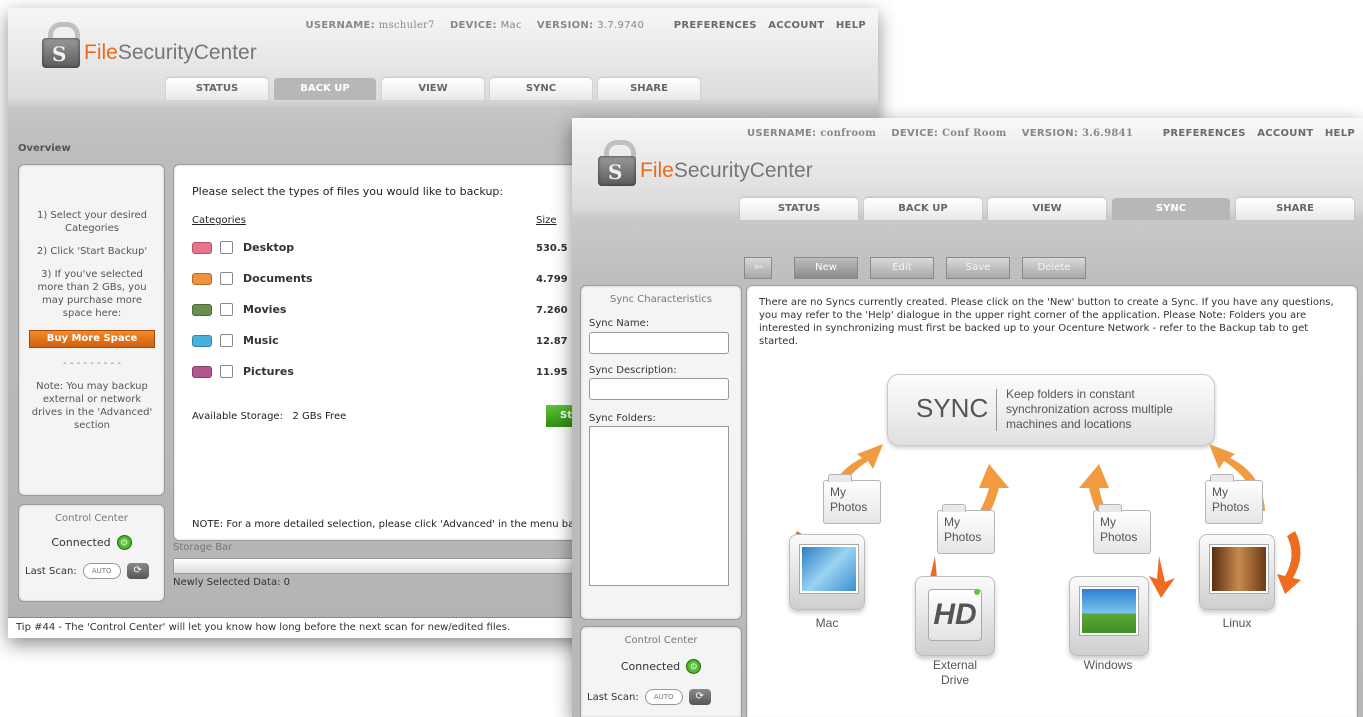 The height and width of the screenshot is (717, 1363). What do you see at coordinates (226, 278) in the screenshot?
I see `documents-checkbox` at bounding box center [226, 278].